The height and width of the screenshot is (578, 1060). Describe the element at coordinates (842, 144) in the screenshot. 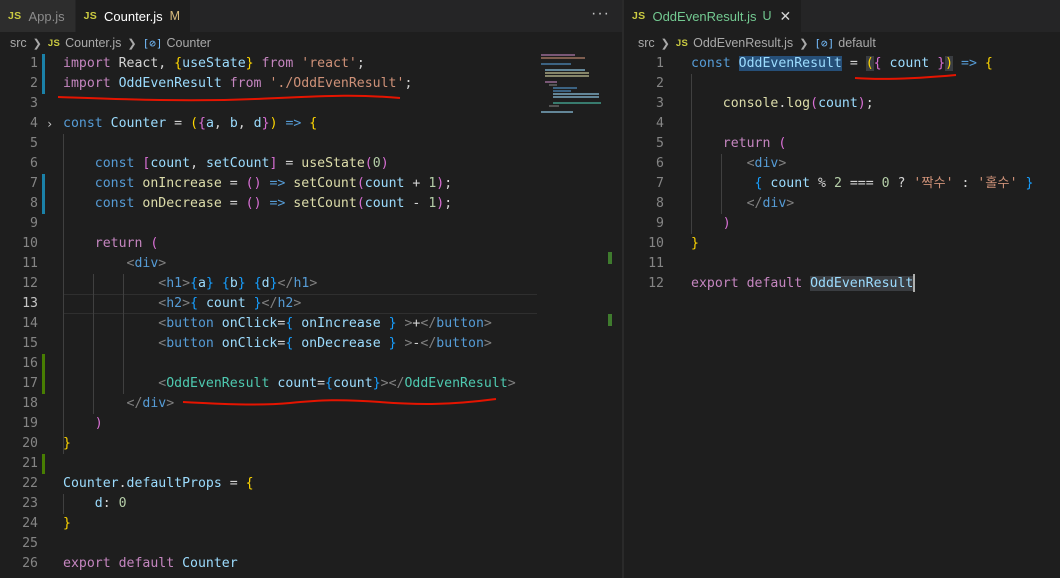

I see `code-line: 5 return (` at that location.